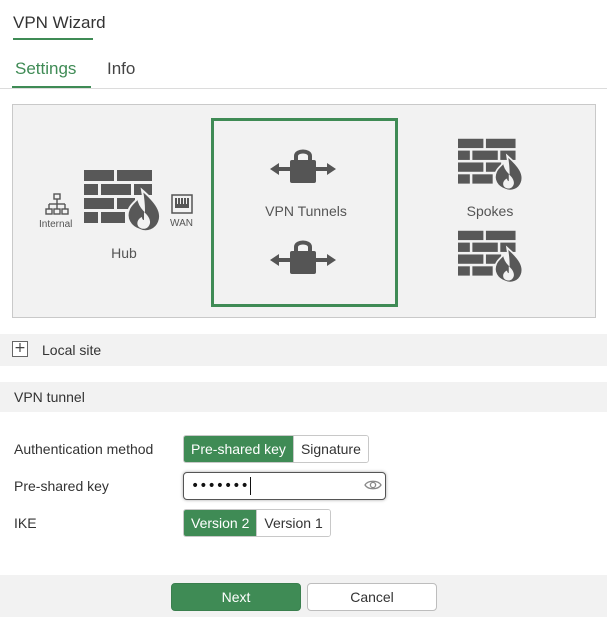  I want to click on network-icon, so click(57, 204).